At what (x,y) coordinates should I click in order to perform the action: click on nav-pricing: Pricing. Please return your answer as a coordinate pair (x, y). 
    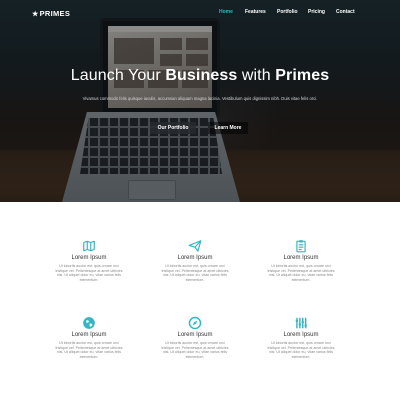
    Looking at the image, I should click on (316, 12).